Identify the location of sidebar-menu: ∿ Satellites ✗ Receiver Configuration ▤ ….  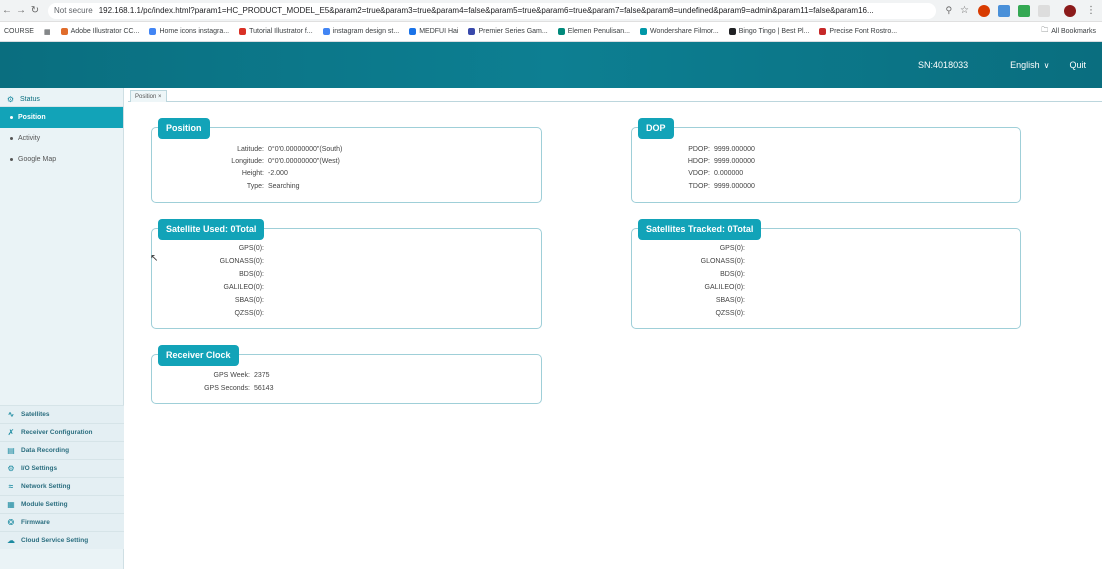
(62, 477).